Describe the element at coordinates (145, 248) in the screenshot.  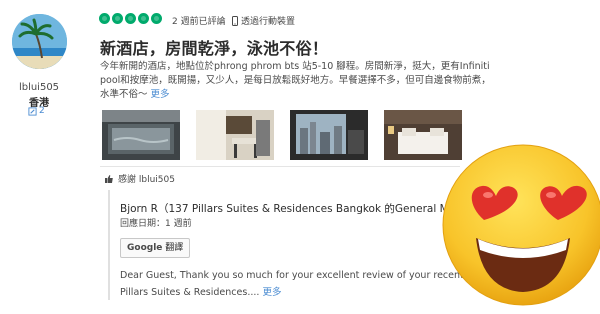
I see `google-label: Google` at that location.